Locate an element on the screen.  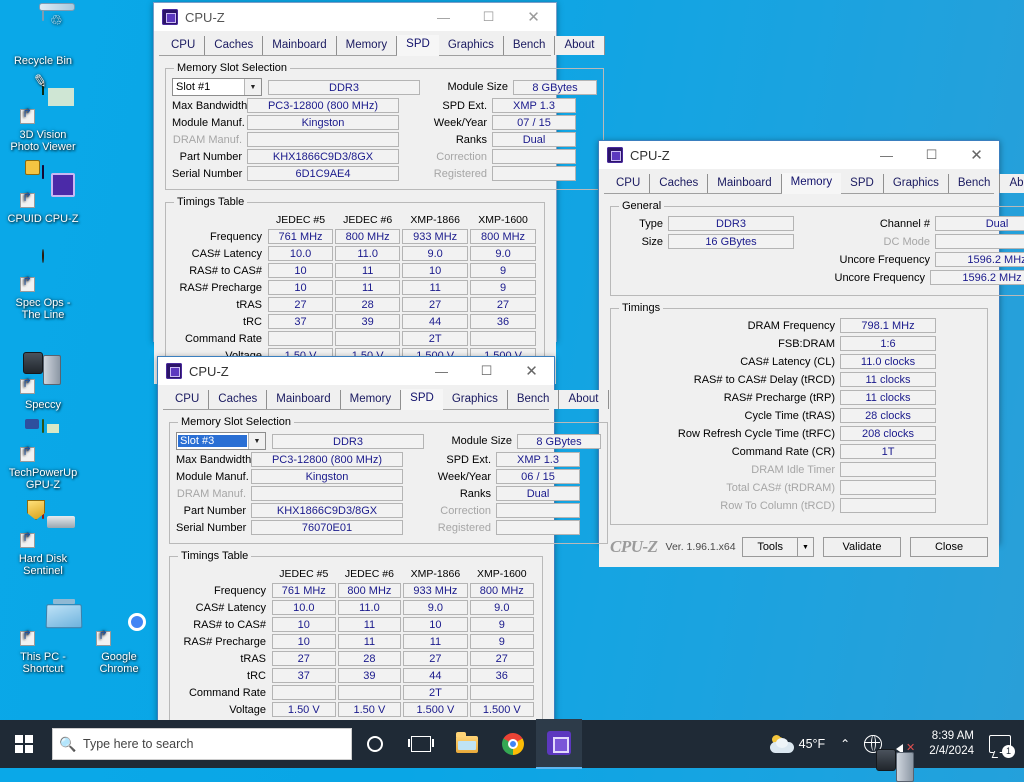
chrome-taskbar-button is located at coordinates (513, 744).